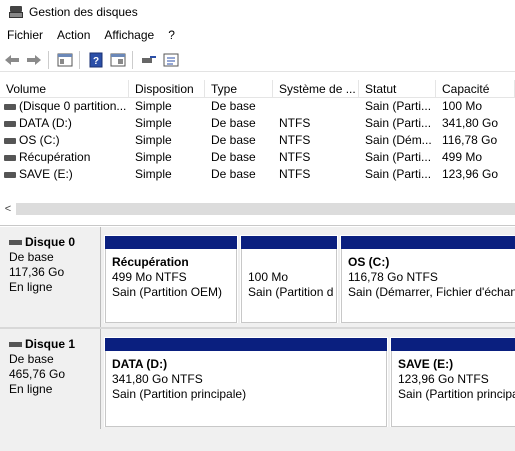  Describe the element at coordinates (265, 209) in the screenshot. I see `scrollbar-track` at that location.